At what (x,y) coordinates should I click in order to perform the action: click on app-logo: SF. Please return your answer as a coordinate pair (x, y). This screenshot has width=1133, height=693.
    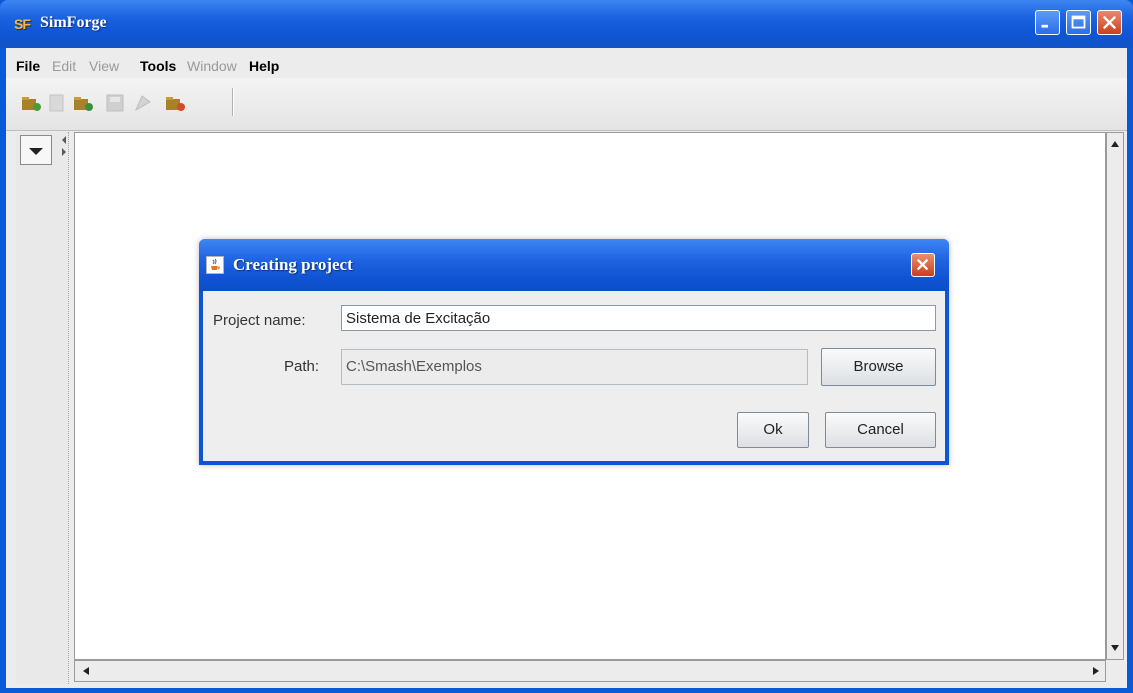
    Looking at the image, I should click on (22, 24).